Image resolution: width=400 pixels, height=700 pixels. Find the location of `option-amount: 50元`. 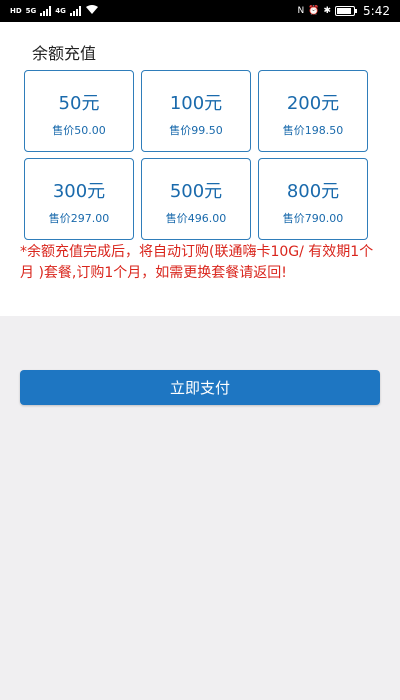

option-amount: 50元 is located at coordinates (79, 103).